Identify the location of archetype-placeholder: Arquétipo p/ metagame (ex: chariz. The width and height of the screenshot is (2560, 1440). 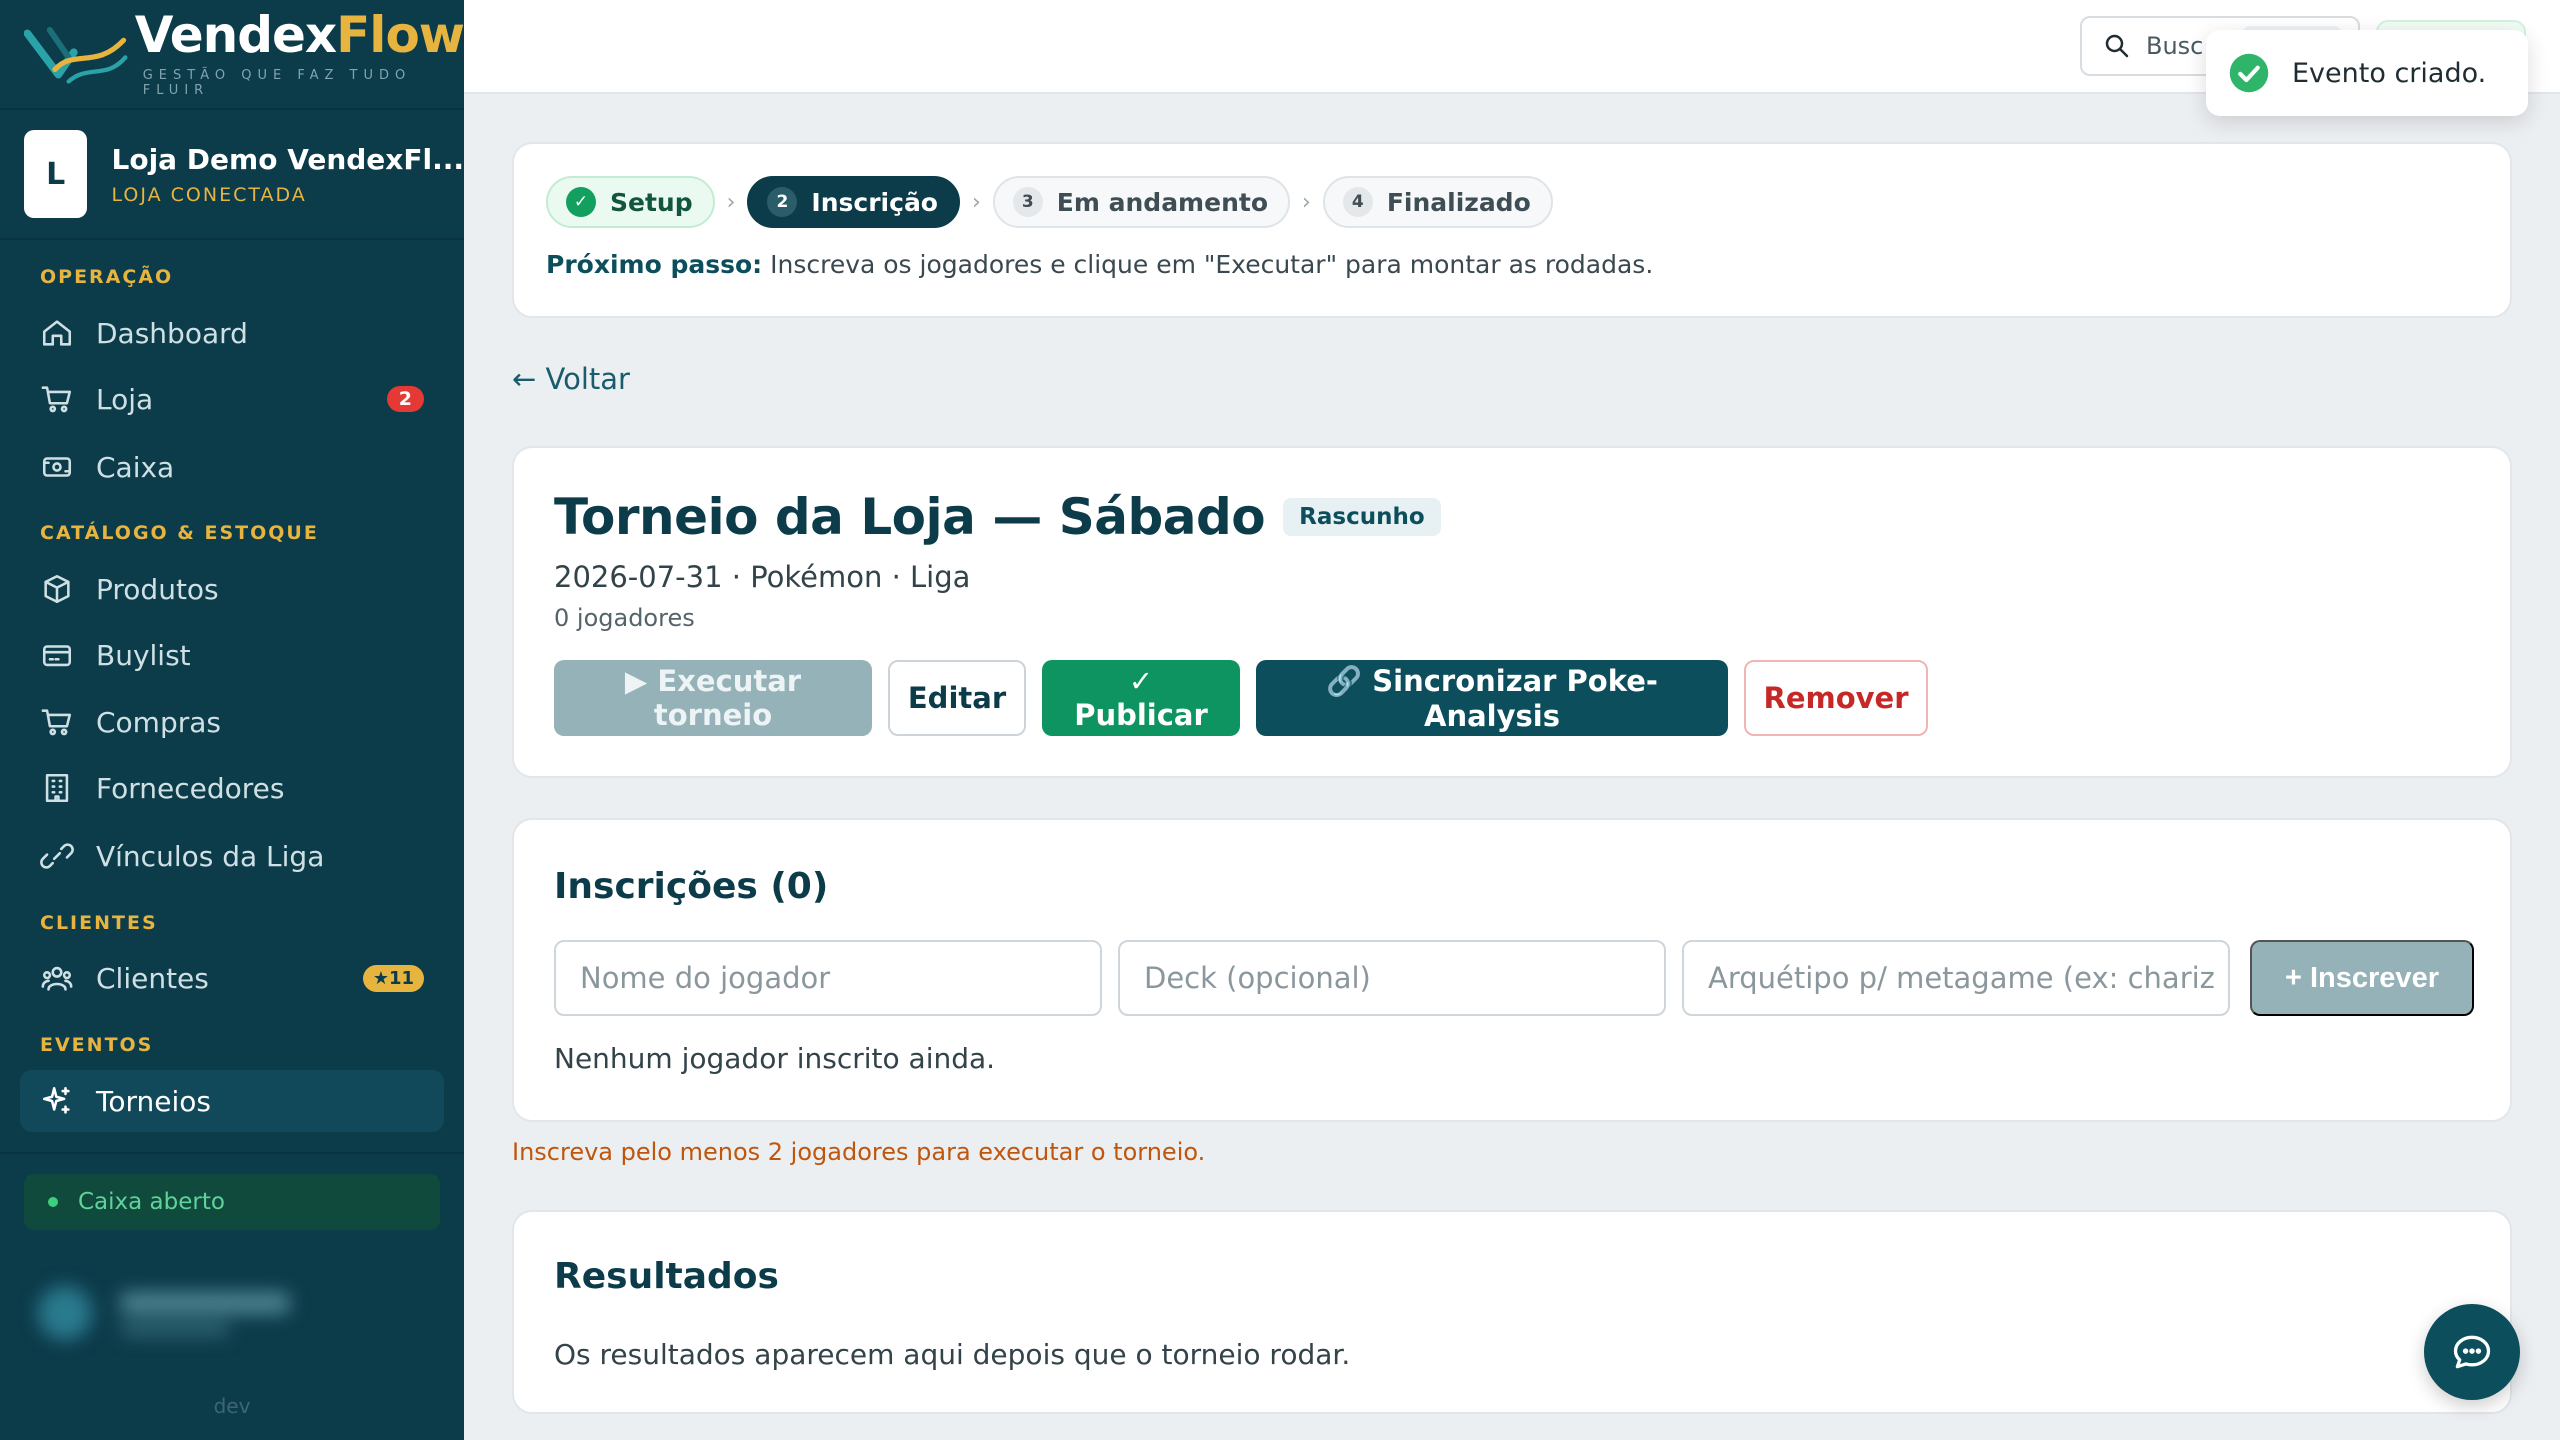
(1961, 978).